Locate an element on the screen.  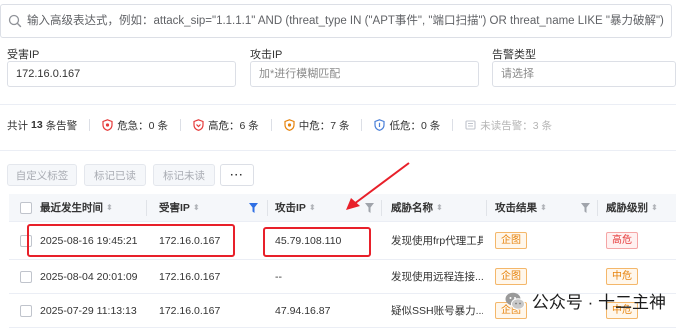
advanced-search-bar is located at coordinates (336, 21).